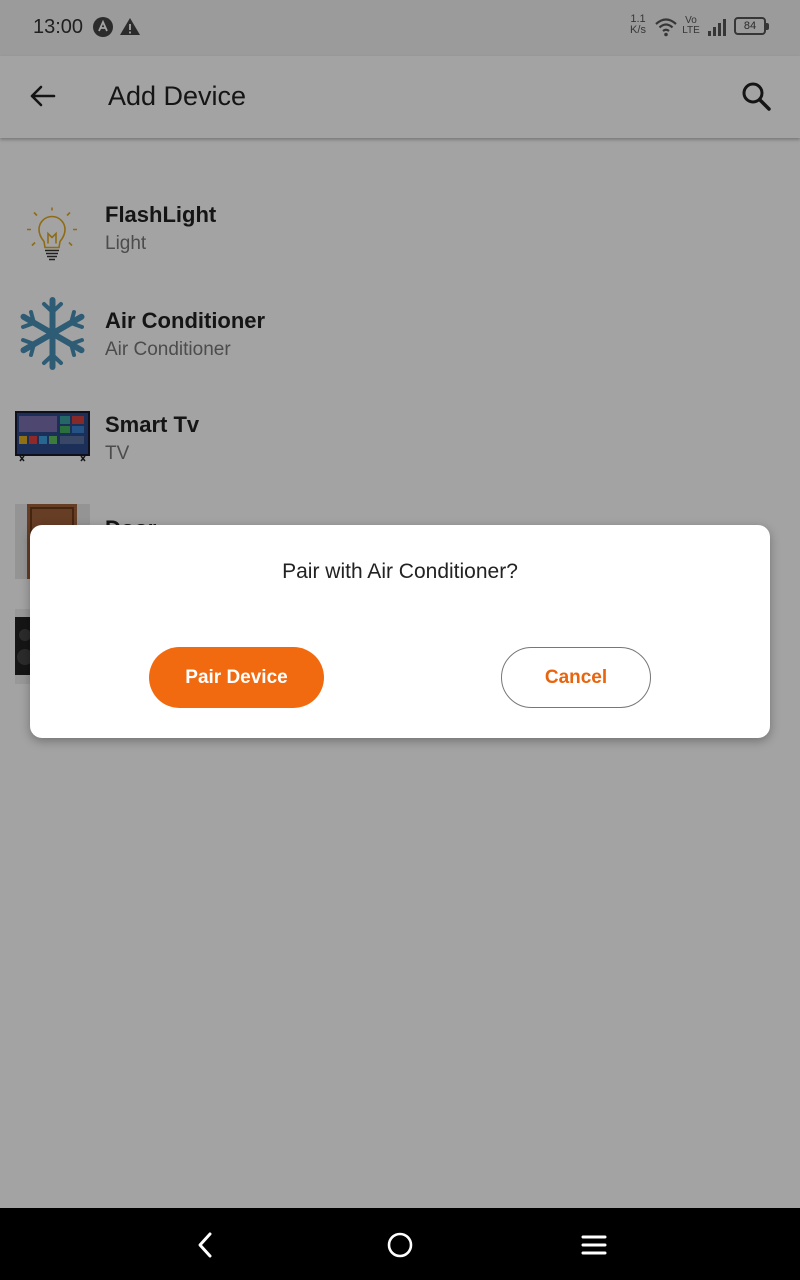 This screenshot has height=1280, width=800. I want to click on pair-device-button: Pair Device, so click(236, 677).